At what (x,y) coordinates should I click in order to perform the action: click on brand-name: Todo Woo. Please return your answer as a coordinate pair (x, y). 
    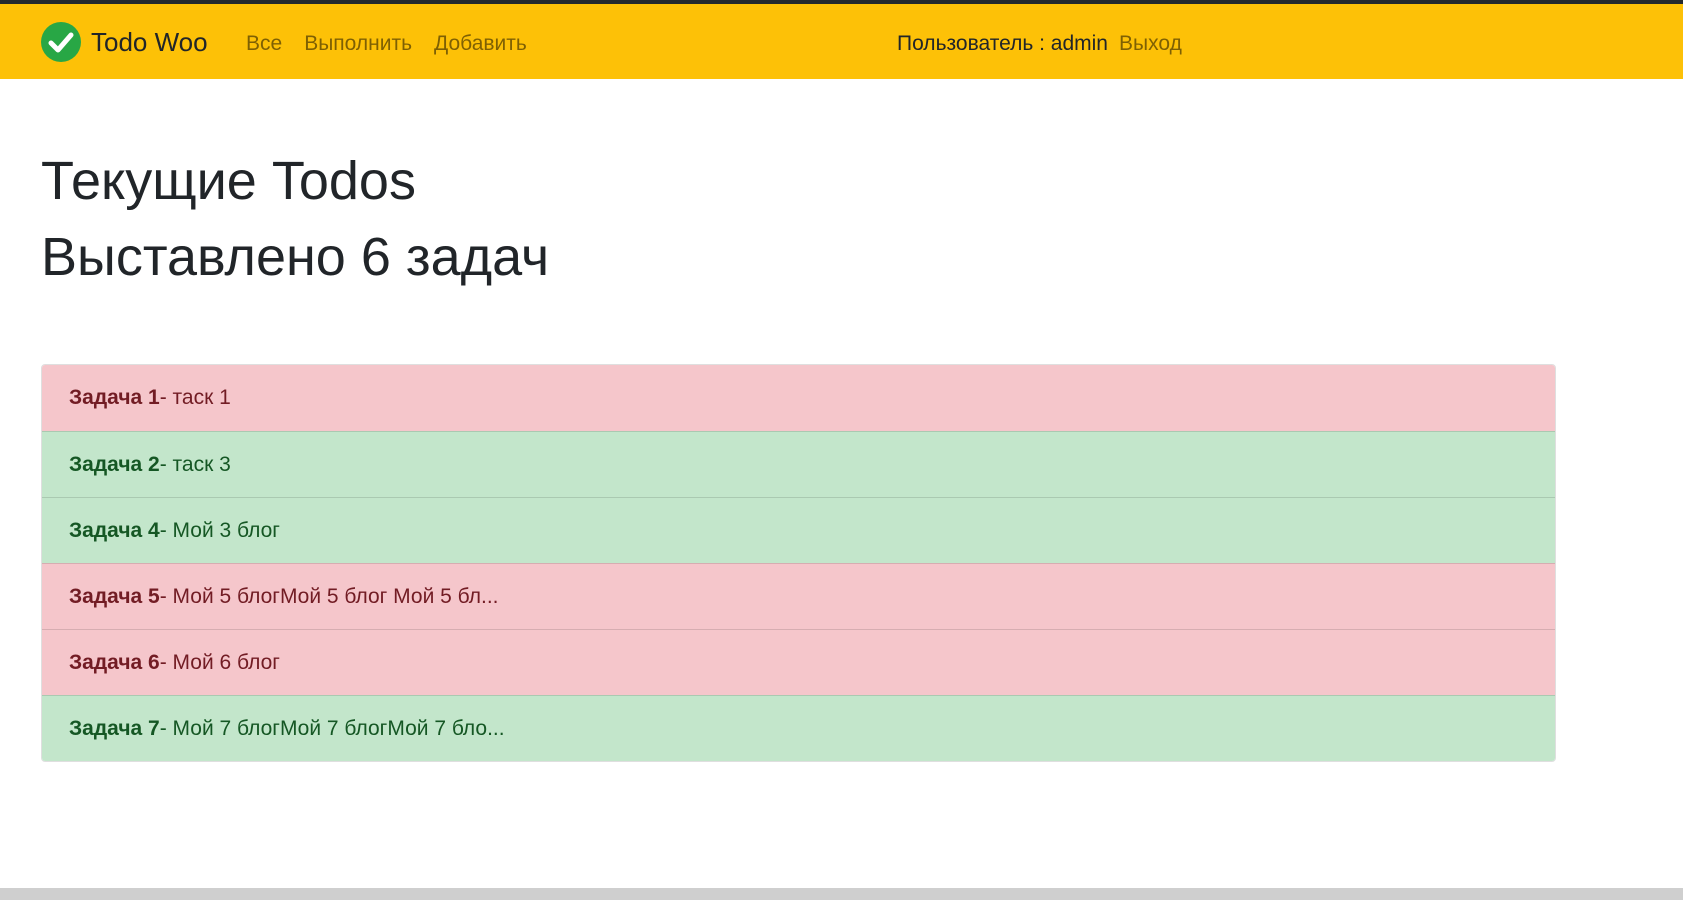
    Looking at the image, I should click on (149, 41).